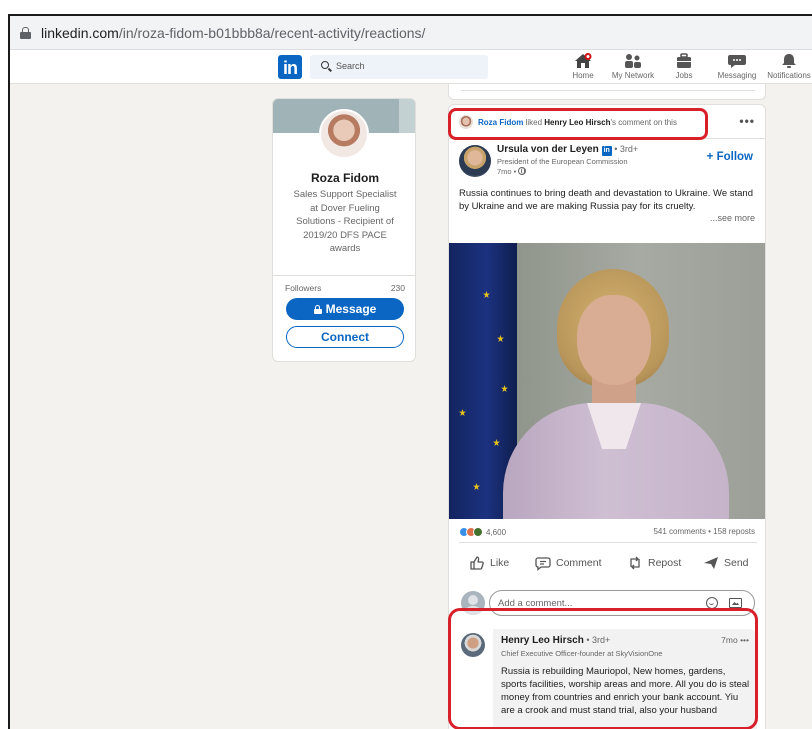 The height and width of the screenshot is (729, 812). Describe the element at coordinates (290, 67) in the screenshot. I see `linkedin-logo-icon: in` at that location.